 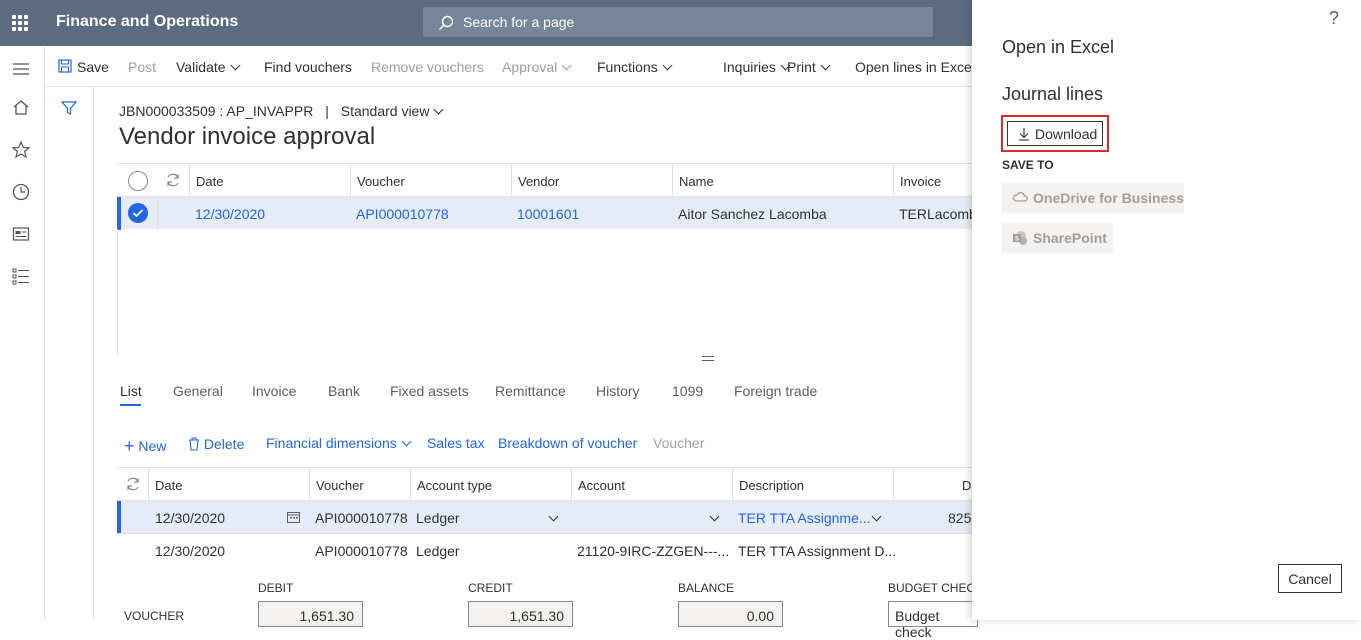 I want to click on onedrive-button: OneDrive for Business, so click(x=1093, y=198).